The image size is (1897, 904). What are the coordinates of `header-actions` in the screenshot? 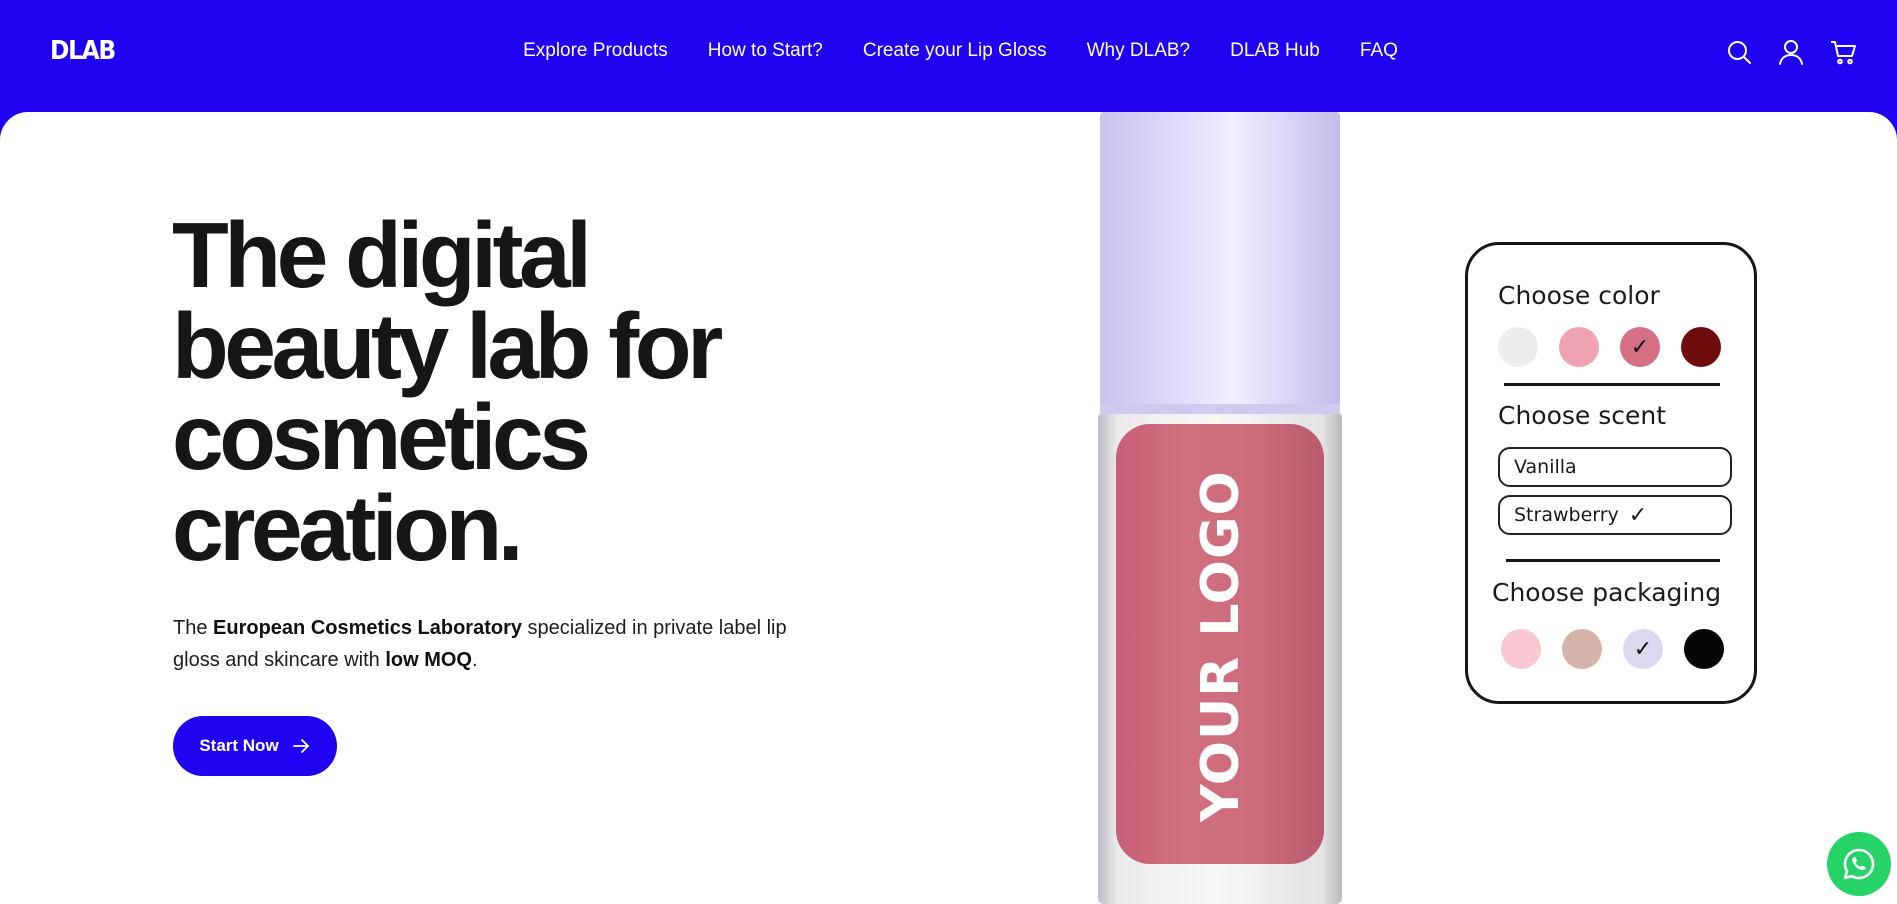 It's located at (1791, 52).